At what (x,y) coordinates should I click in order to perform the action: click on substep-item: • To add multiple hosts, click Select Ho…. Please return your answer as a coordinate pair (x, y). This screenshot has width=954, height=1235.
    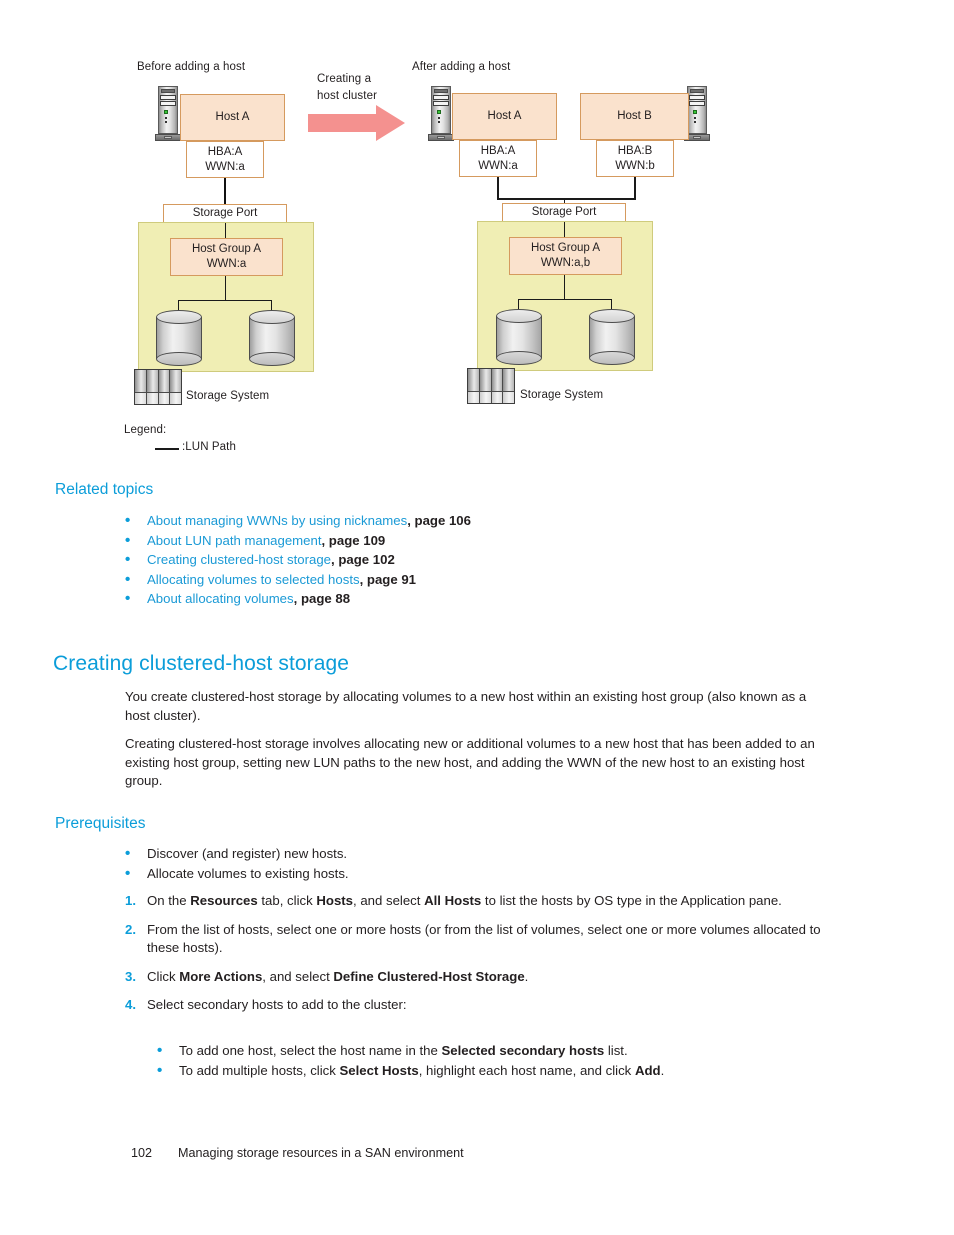
    Looking at the image, I should click on (507, 1071).